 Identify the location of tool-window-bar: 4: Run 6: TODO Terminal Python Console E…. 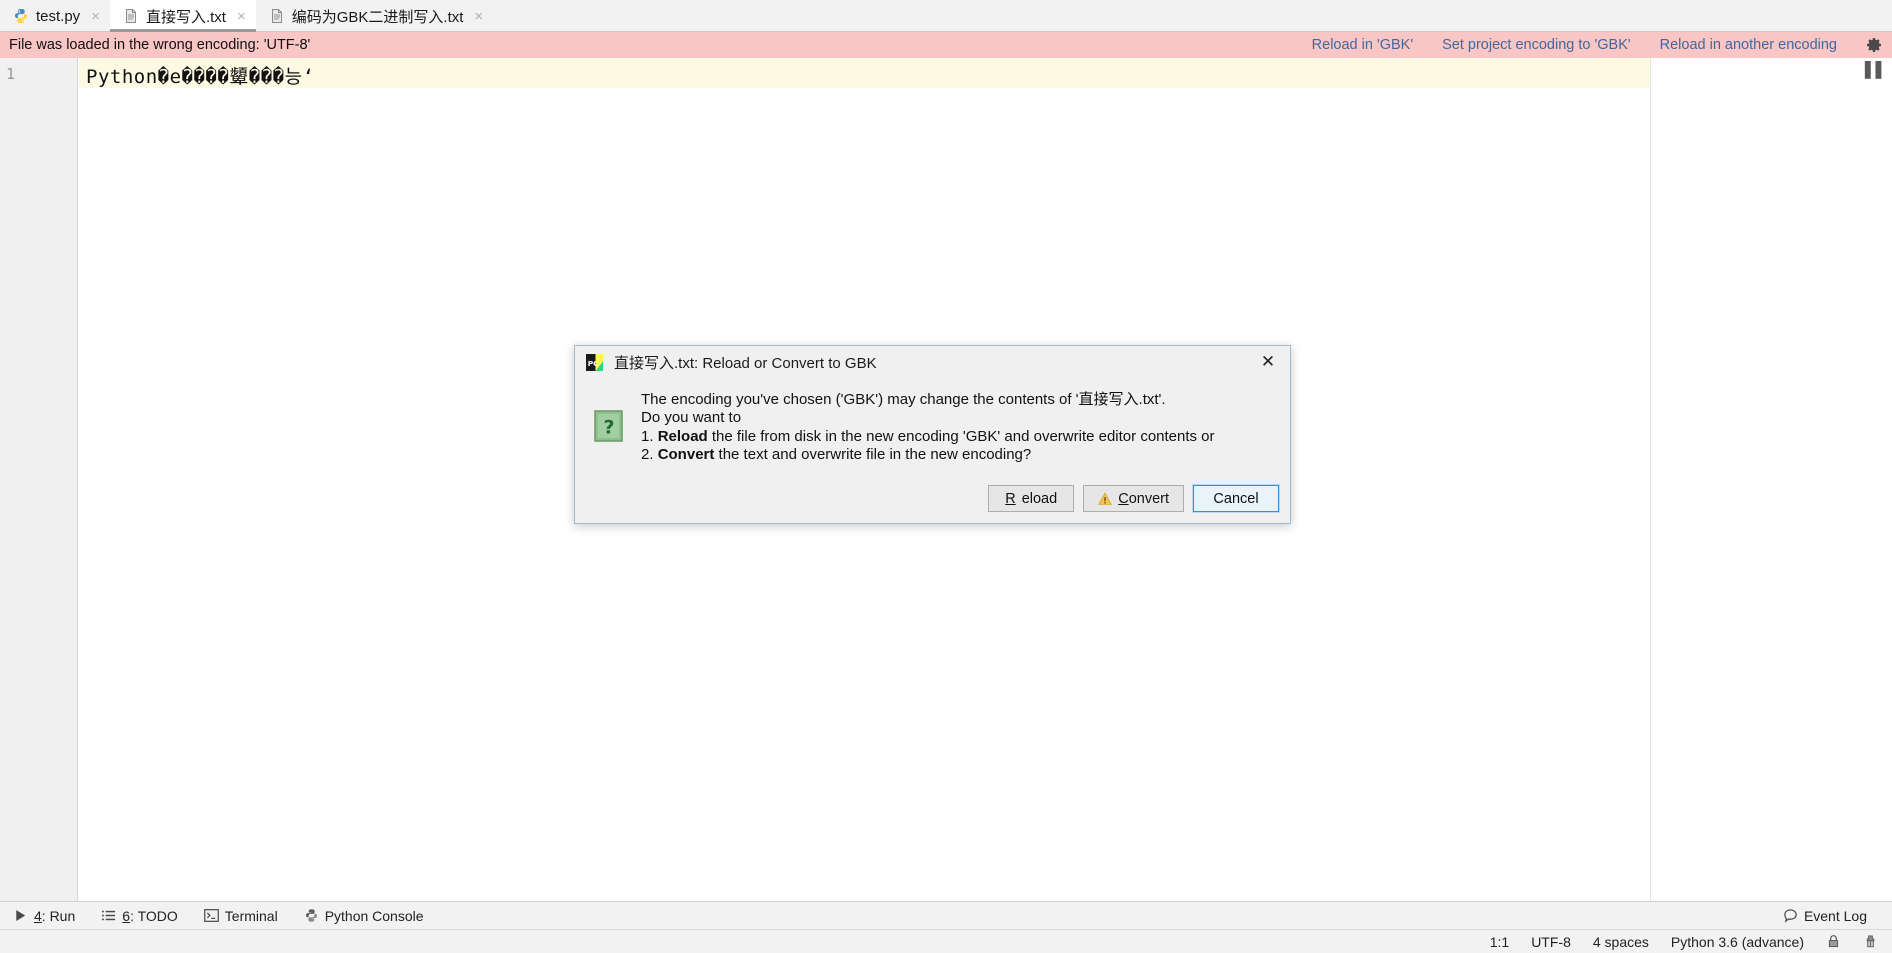
(946, 915).